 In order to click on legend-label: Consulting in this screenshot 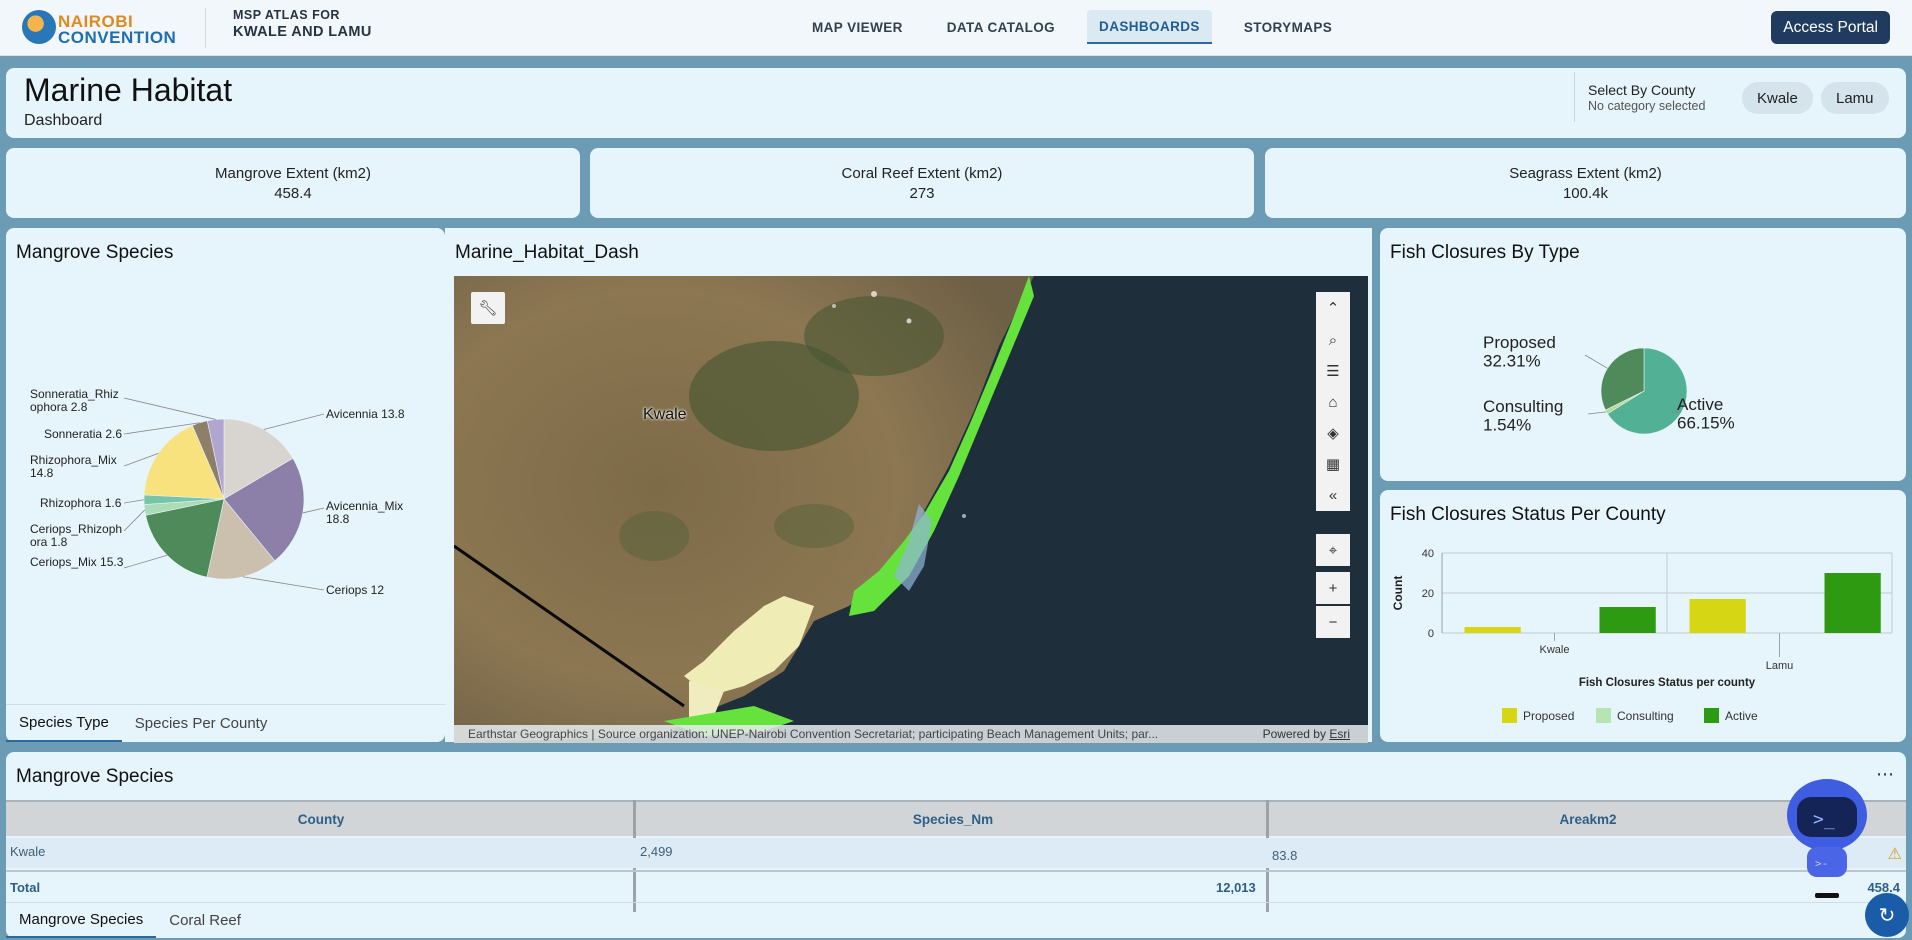, I will do `click(1645, 716)`.